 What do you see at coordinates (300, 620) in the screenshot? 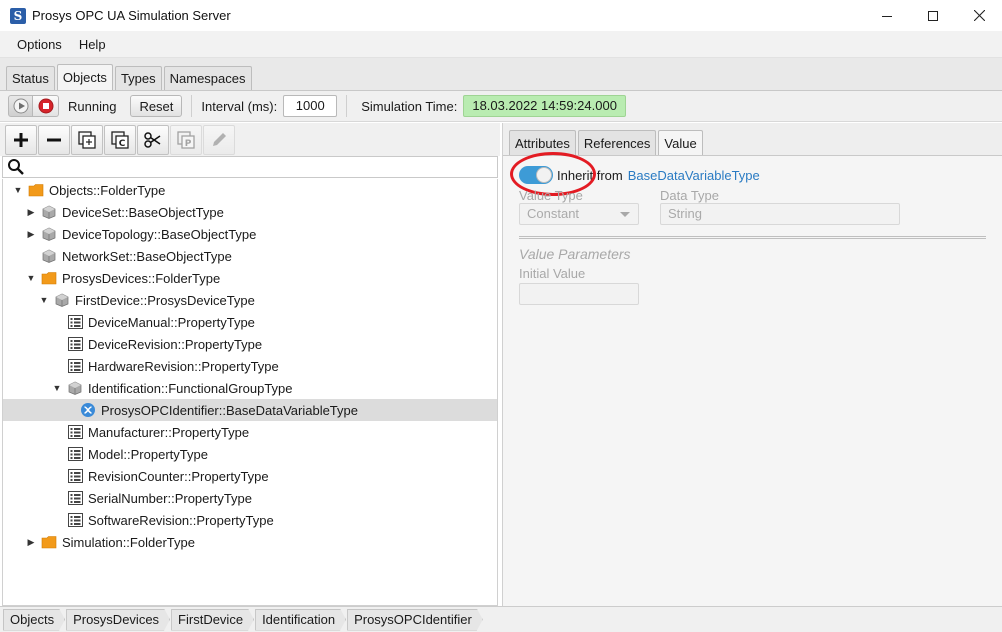
I see `breadcrumb-identification: Identification` at bounding box center [300, 620].